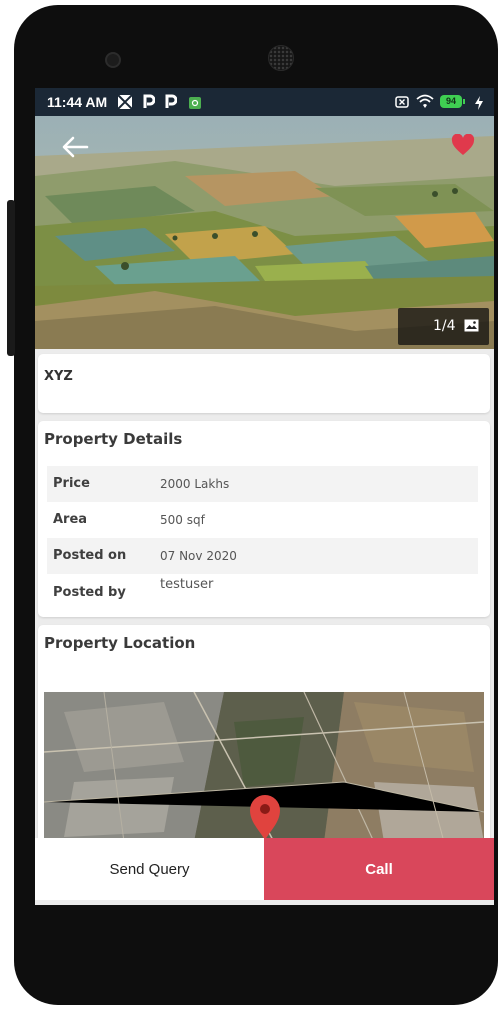  I want to click on image-counter-text: 1/4, so click(444, 326).